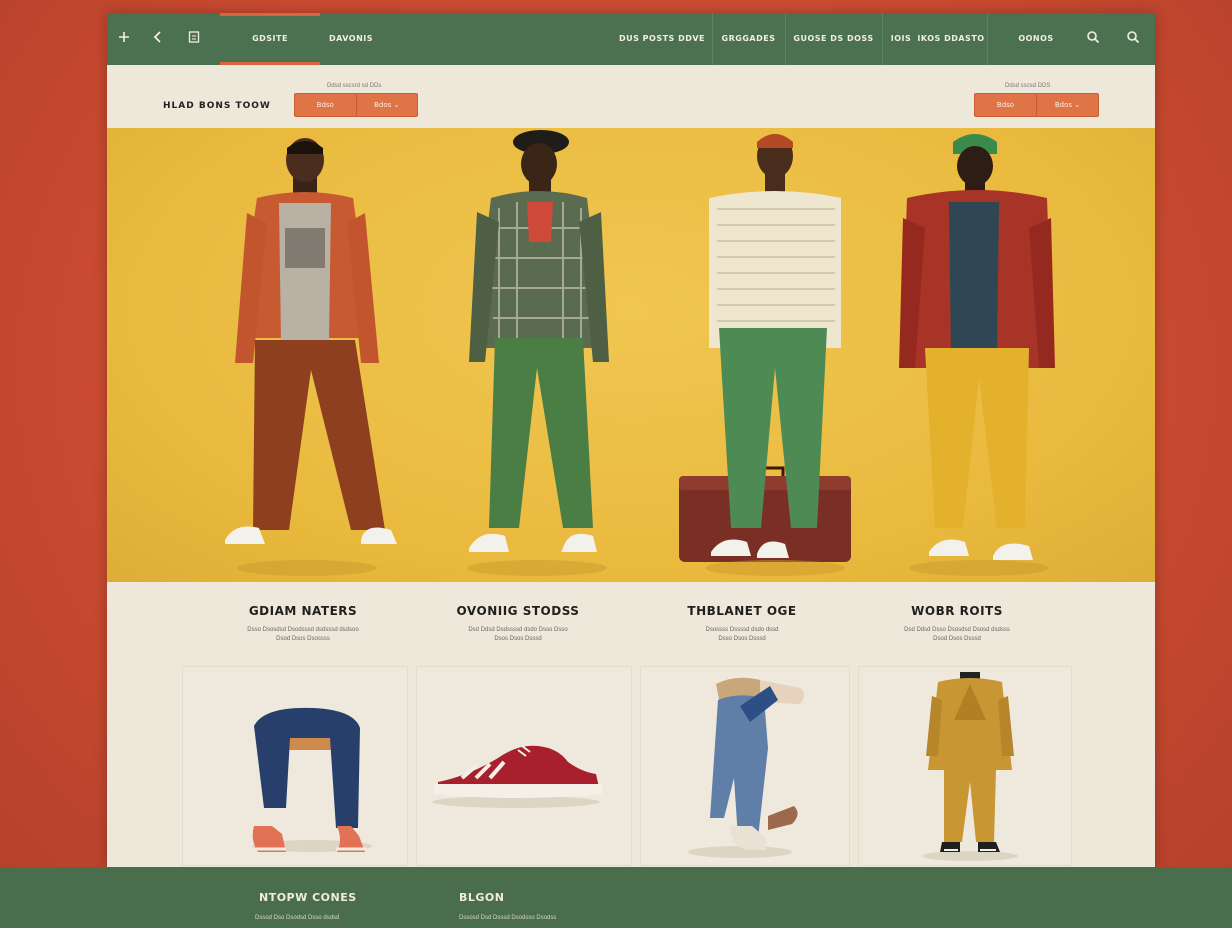  What do you see at coordinates (742, 634) in the screenshot?
I see `category-description: Dsossss Dssssd dsdo dssd Dsso Dsos Dsssd` at bounding box center [742, 634].